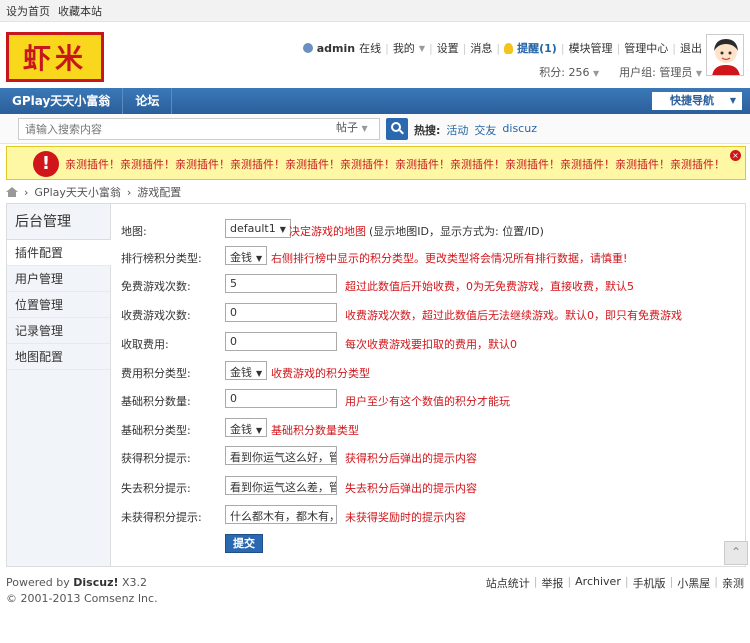  What do you see at coordinates (246, 370) in the screenshot?
I see `fee-credit-select: 金钱 ▼` at bounding box center [246, 370].